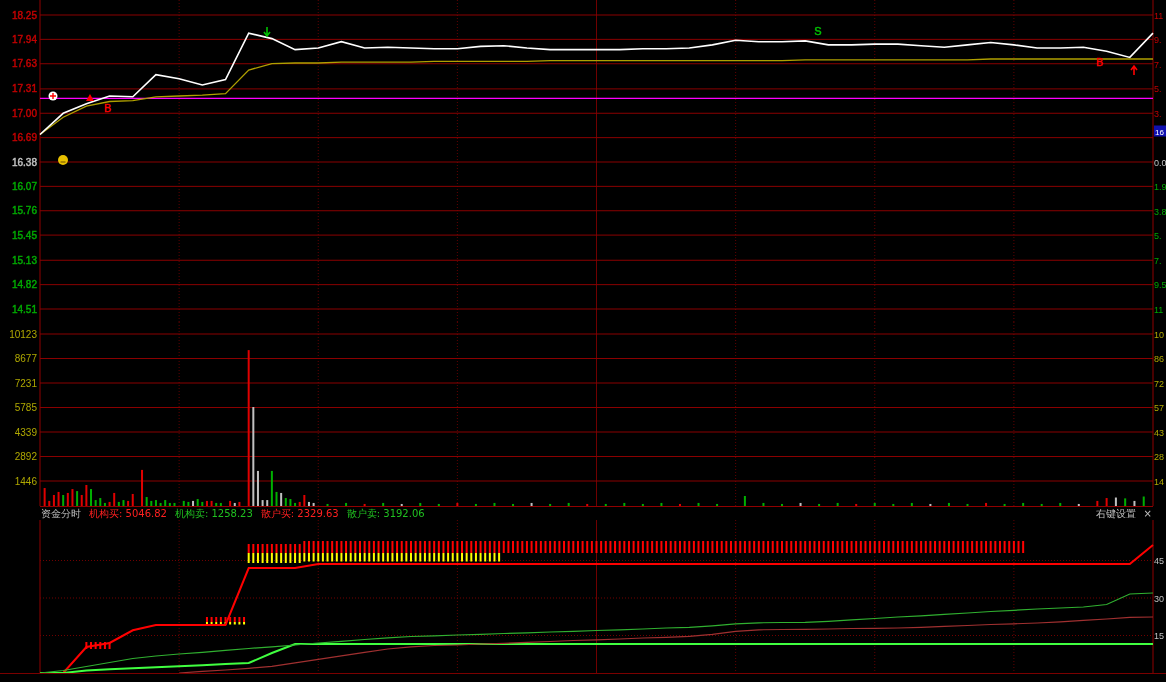 Image resolution: width=1166 pixels, height=682 pixels. What do you see at coordinates (61, 513) in the screenshot?
I see `indicator-title: 资金分时` at bounding box center [61, 513].